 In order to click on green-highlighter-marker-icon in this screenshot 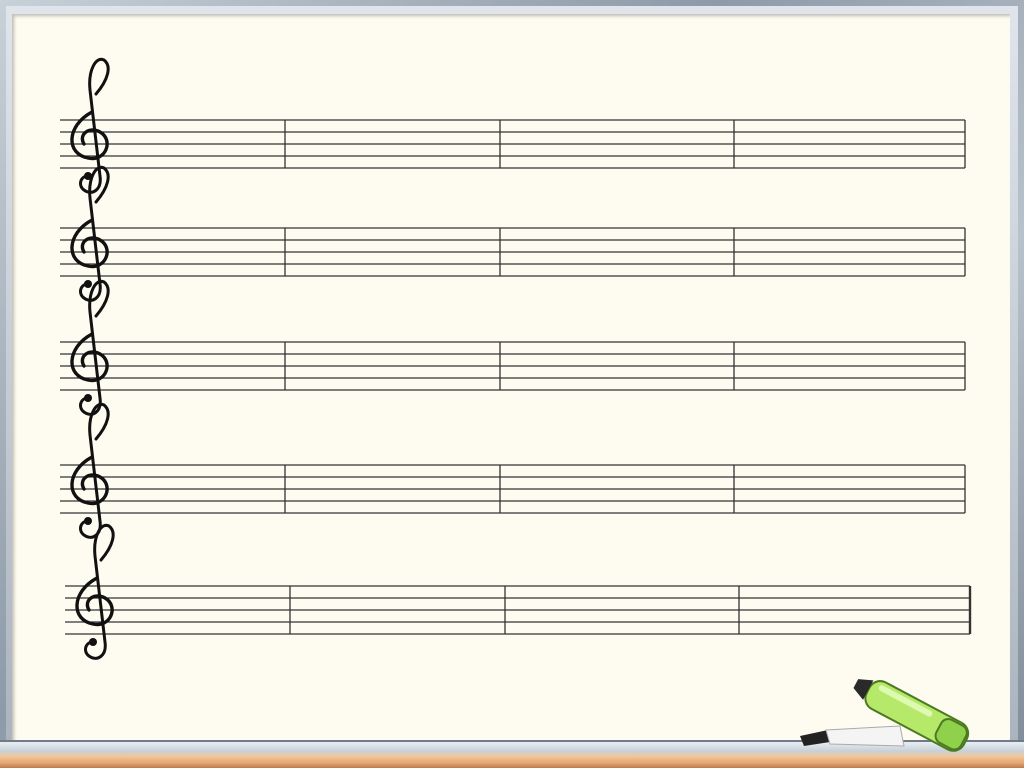, I will do `click(885, 715)`.